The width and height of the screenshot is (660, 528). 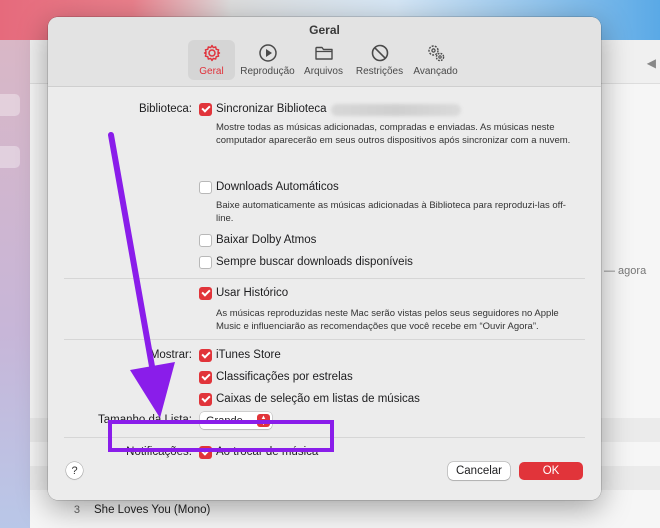 I want to click on account-redacted, so click(x=396, y=110).